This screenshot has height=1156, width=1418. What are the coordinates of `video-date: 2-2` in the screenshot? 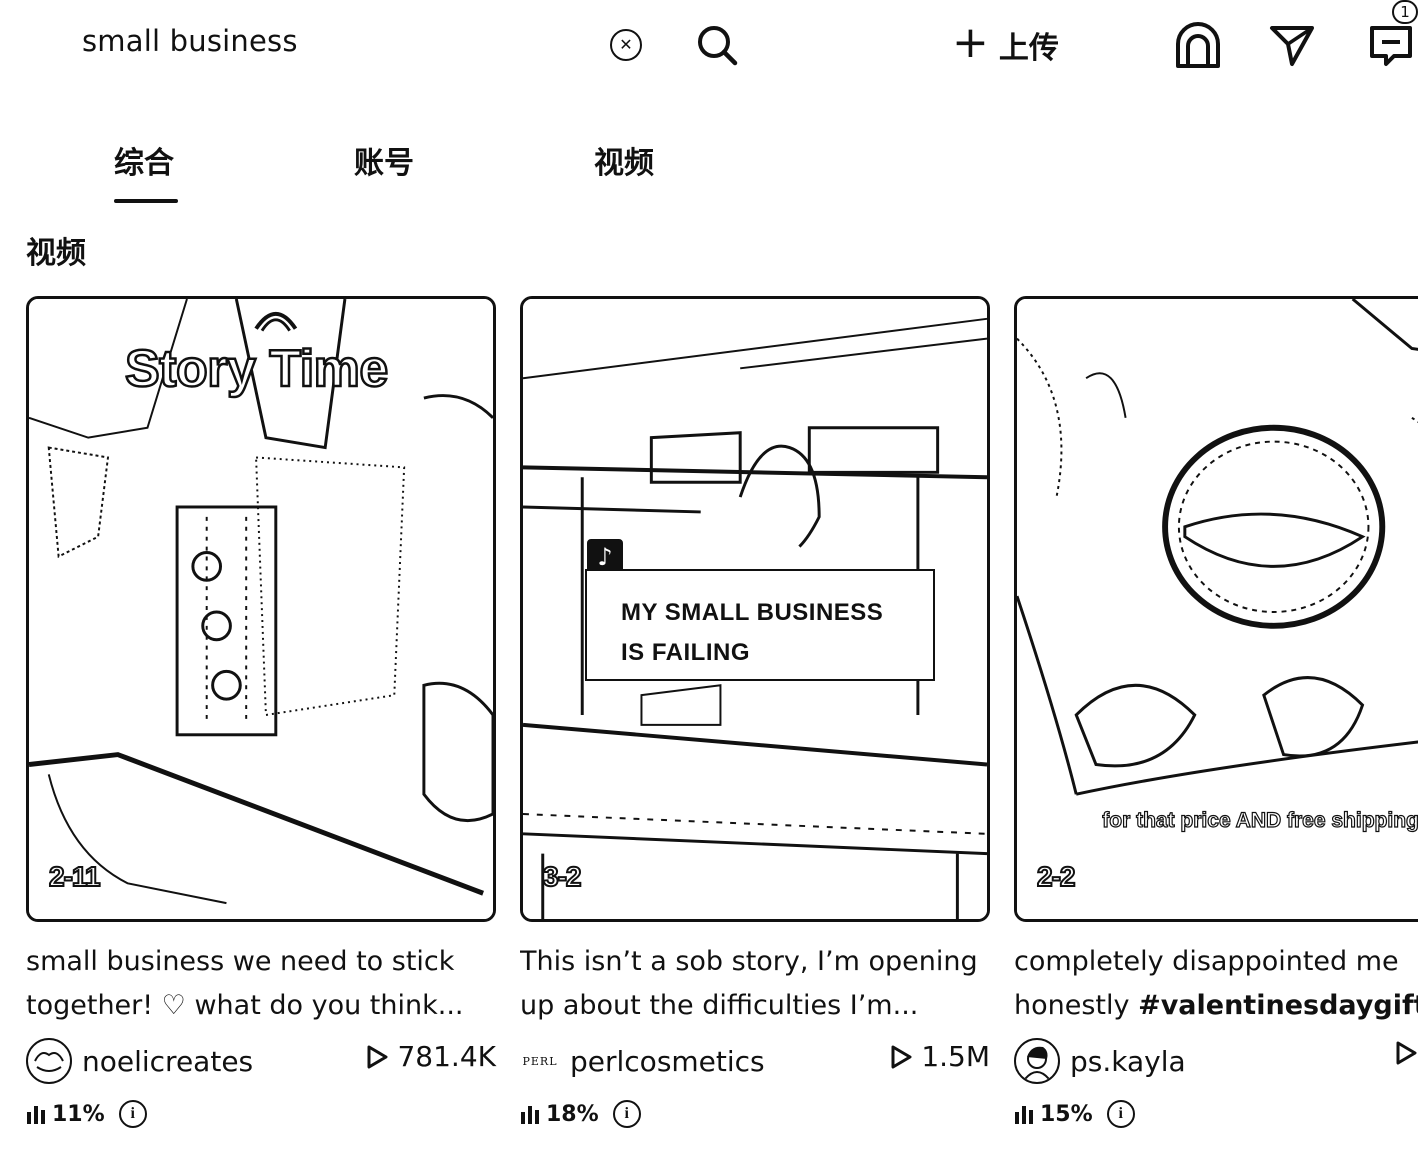 It's located at (1056, 876).